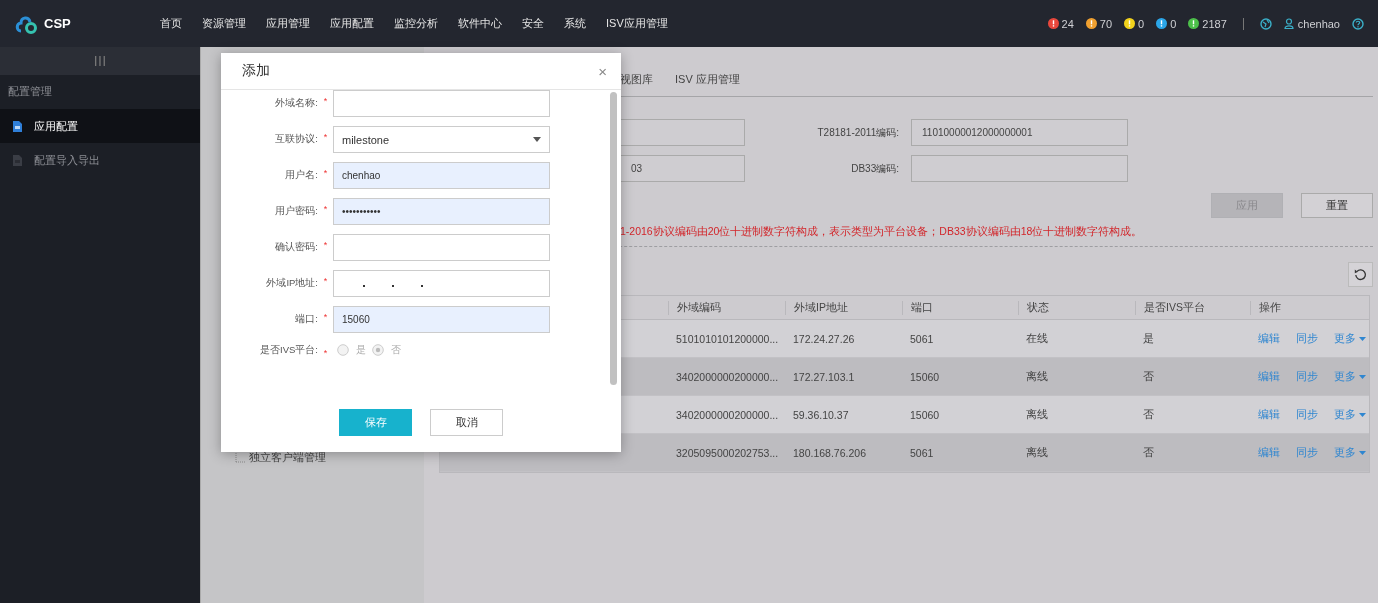 This screenshot has height=603, width=1378. I want to click on alarm-count: 24, so click(1067, 23).